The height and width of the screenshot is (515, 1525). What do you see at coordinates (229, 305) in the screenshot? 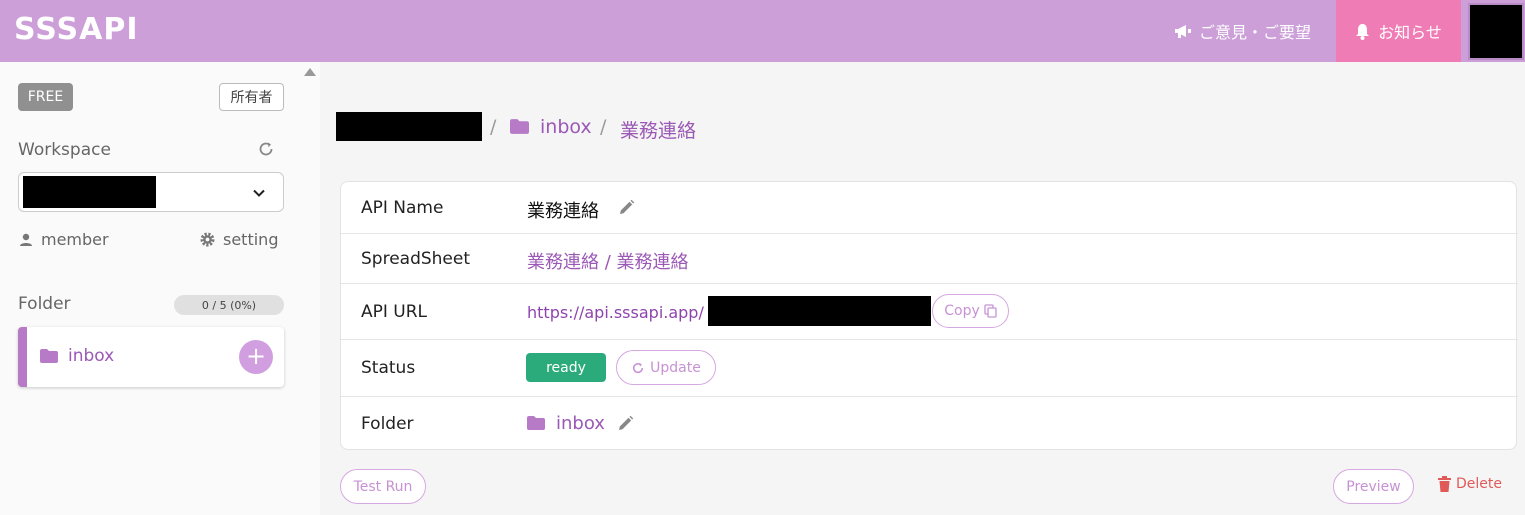
I see `folder-count-badge: 0 / 5 (0%)` at bounding box center [229, 305].